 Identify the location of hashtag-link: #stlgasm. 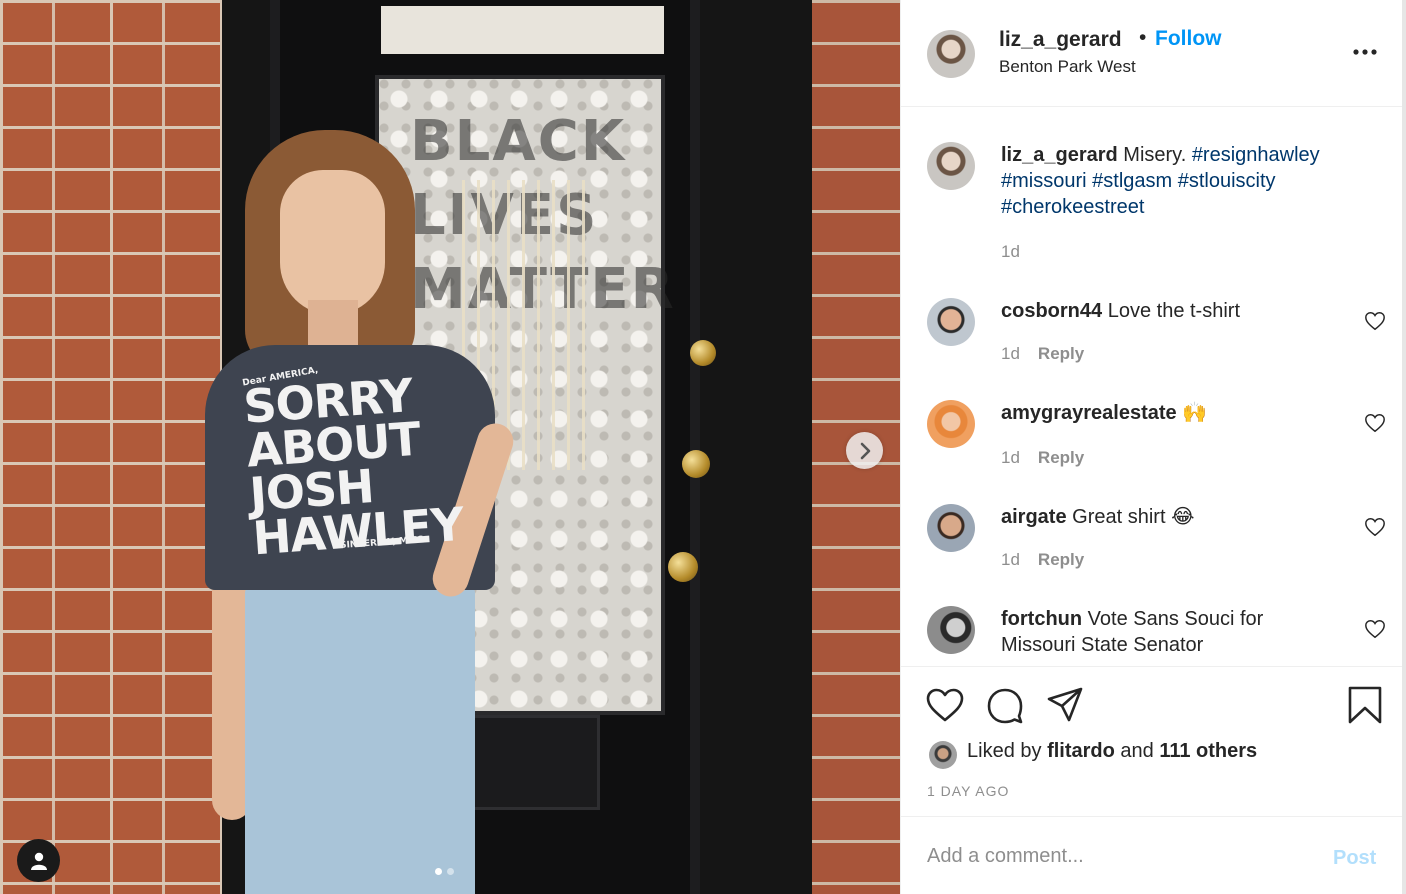
(1132, 181).